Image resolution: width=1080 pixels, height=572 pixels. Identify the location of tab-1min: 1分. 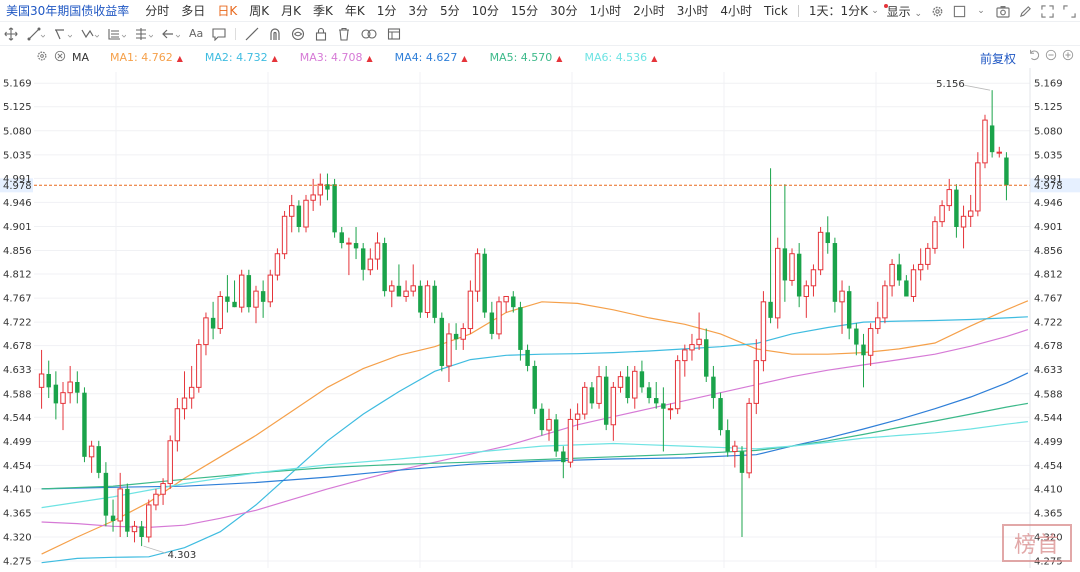
(387, 10).